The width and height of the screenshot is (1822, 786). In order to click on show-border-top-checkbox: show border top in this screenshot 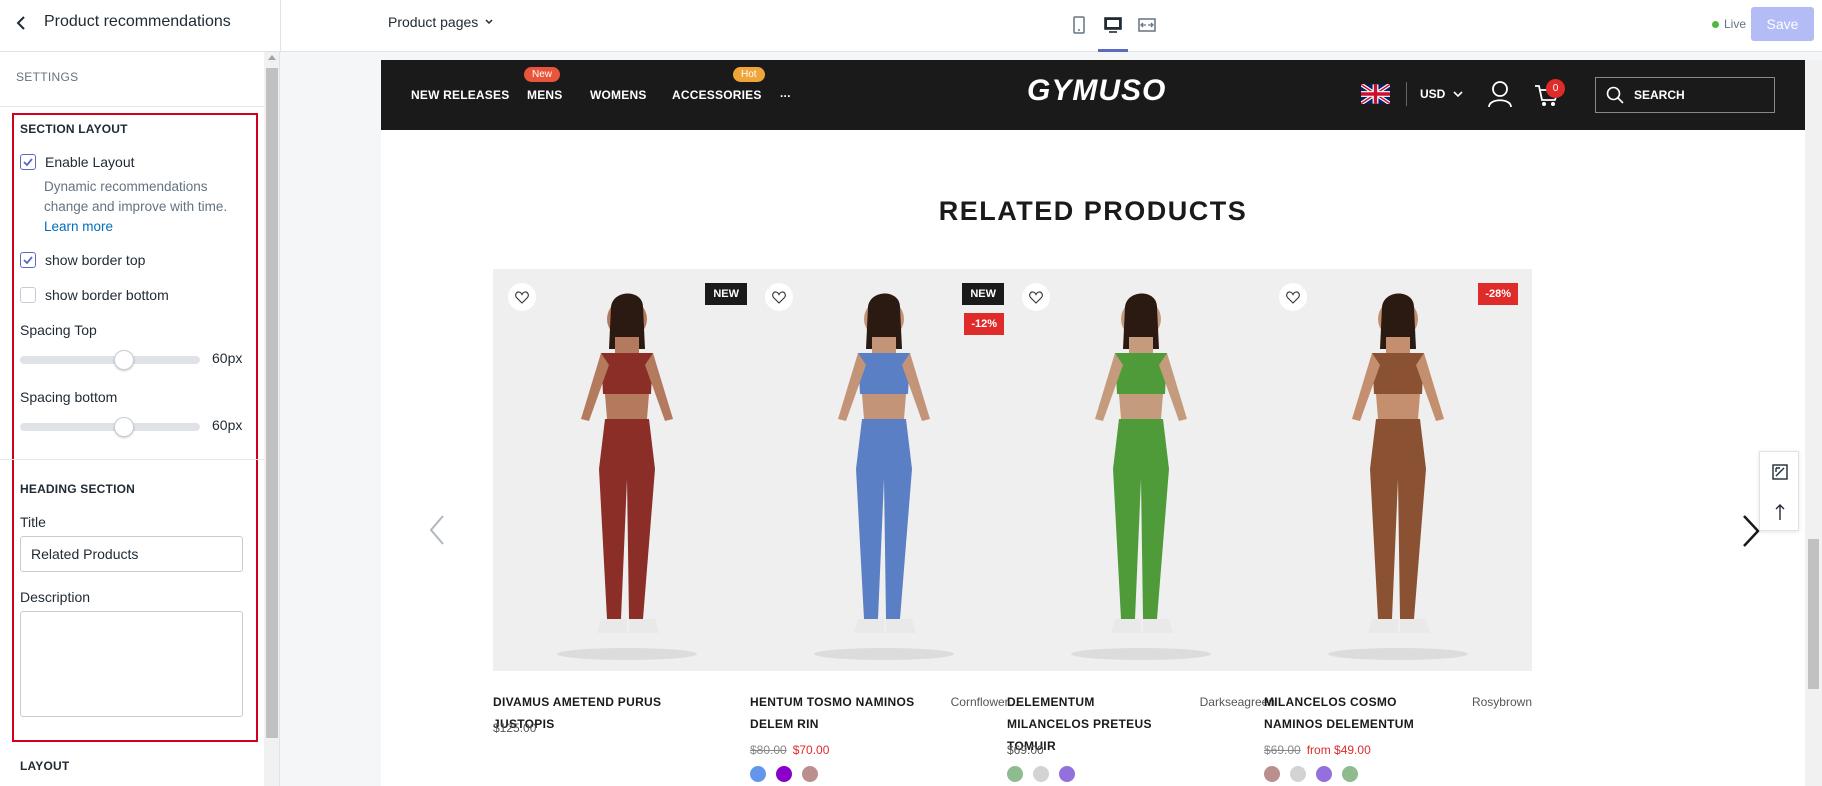, I will do `click(82, 260)`.